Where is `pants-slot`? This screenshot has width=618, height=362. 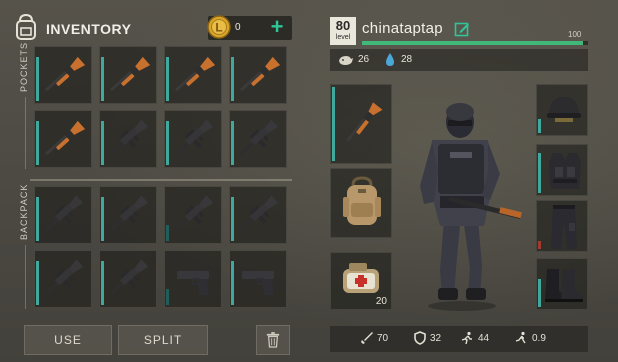 pants-slot is located at coordinates (562, 226).